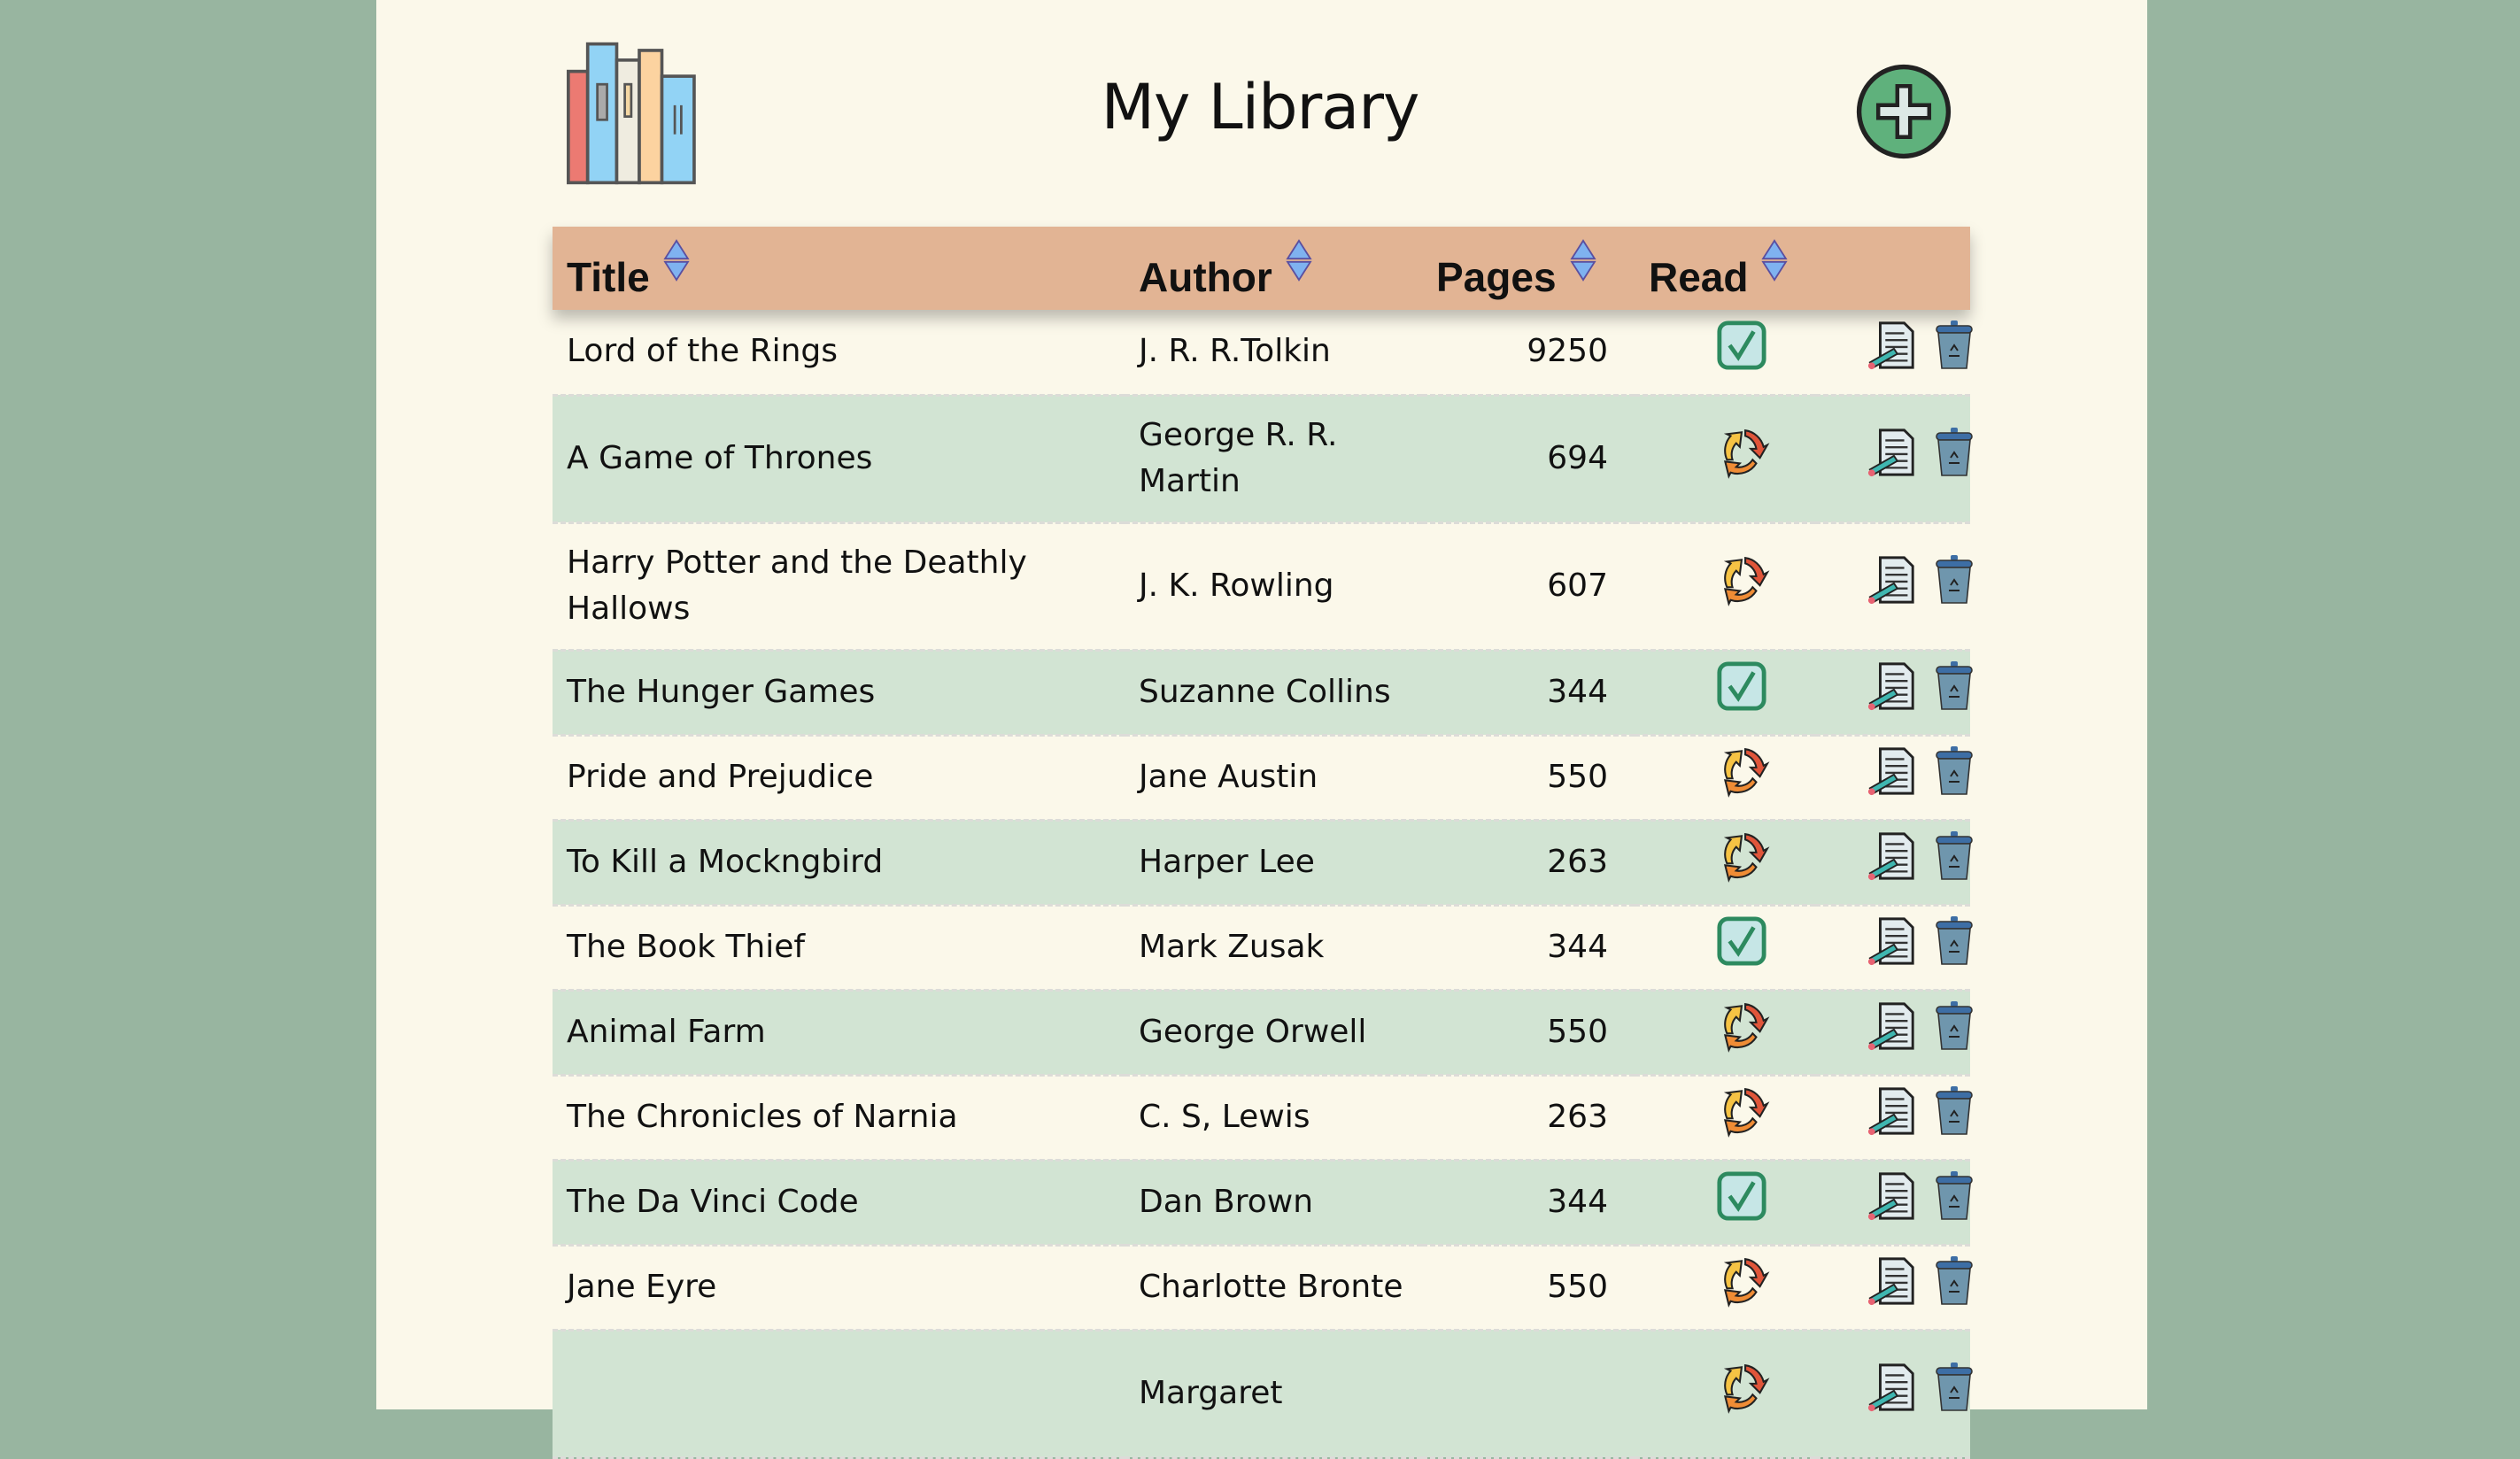  I want to click on column-header-pages: Pages, so click(1528, 268).